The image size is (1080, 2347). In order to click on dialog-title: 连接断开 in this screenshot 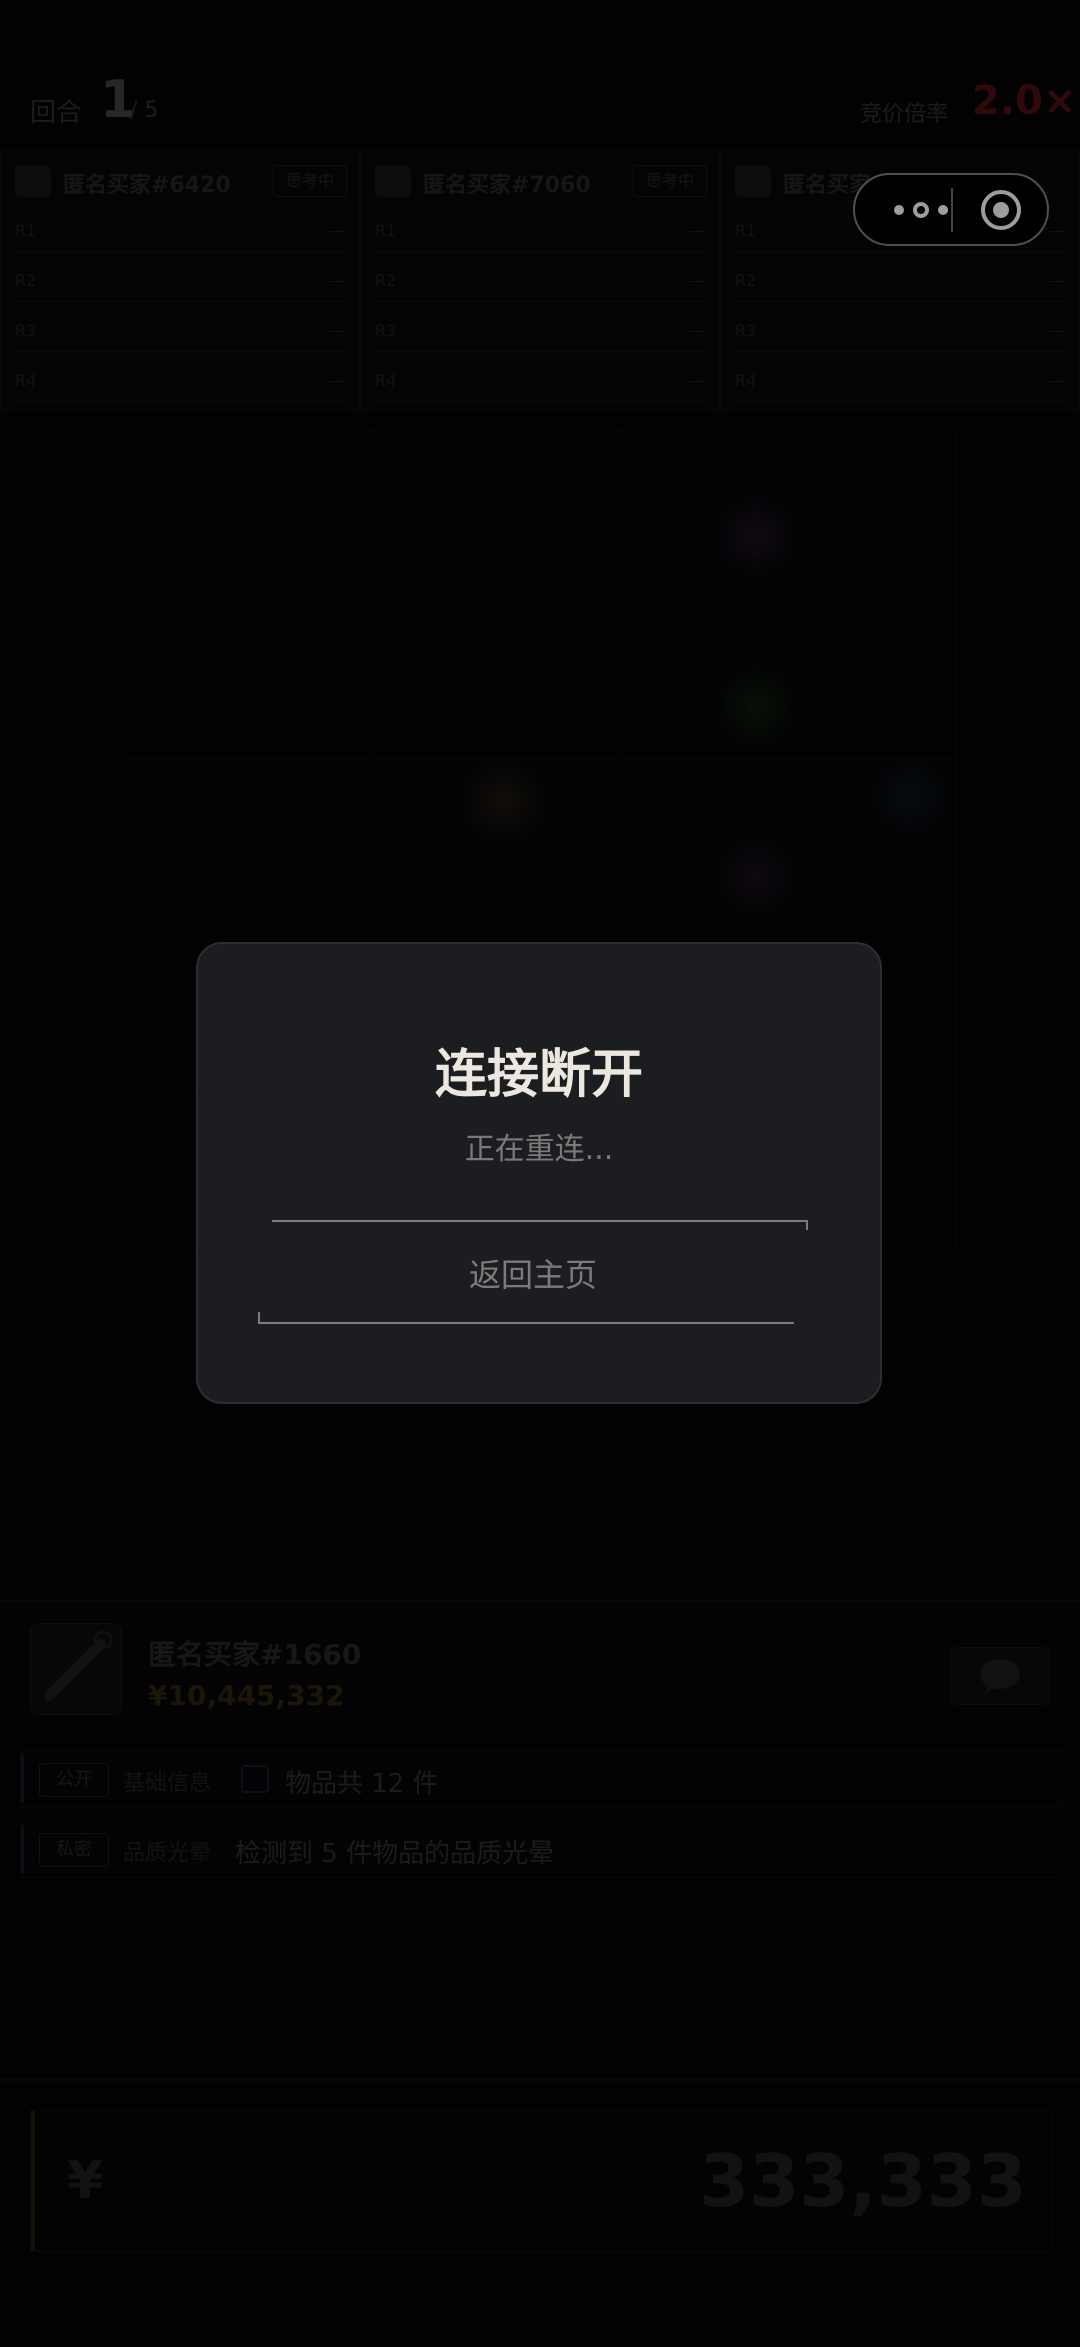, I will do `click(538, 1075)`.